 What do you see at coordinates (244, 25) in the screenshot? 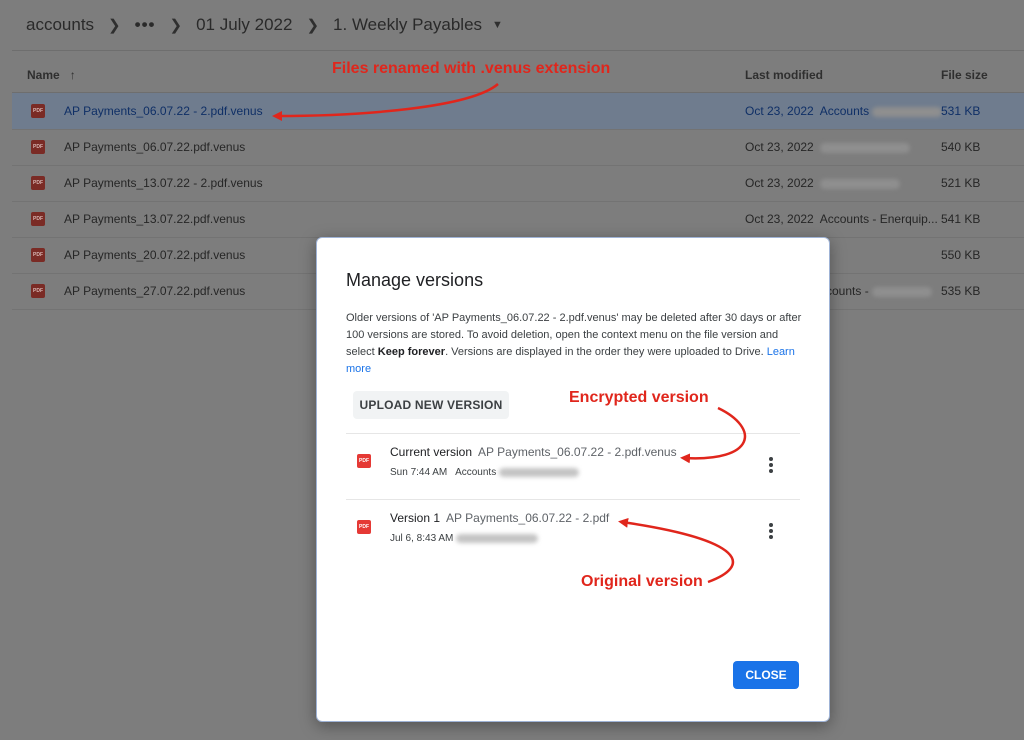
I see `breadcrumb-date-folder: 01 July 2022` at bounding box center [244, 25].